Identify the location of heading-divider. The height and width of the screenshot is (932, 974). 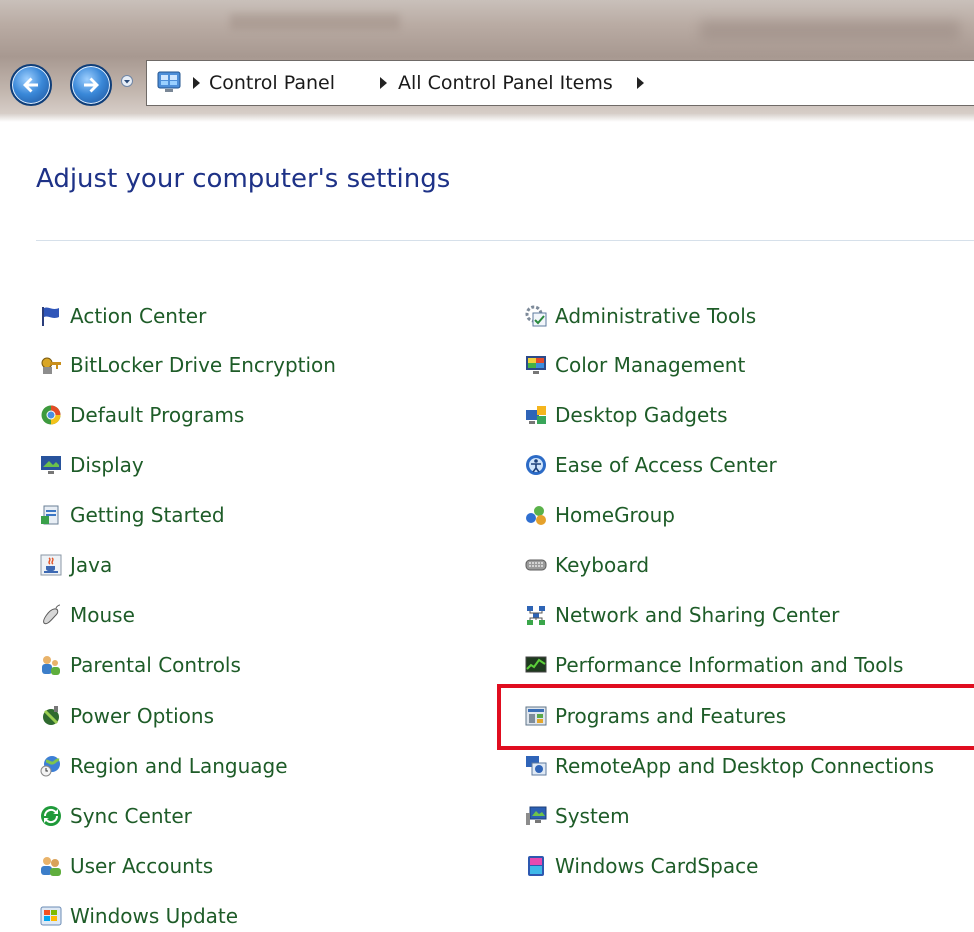
(505, 240).